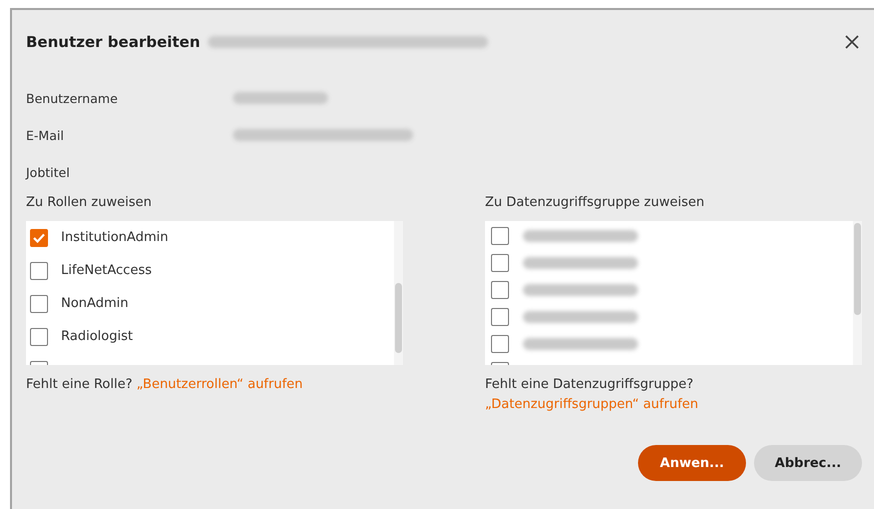 This screenshot has height=509, width=874. What do you see at coordinates (106, 270) in the screenshot?
I see `role-label: LifeNetAccess` at bounding box center [106, 270].